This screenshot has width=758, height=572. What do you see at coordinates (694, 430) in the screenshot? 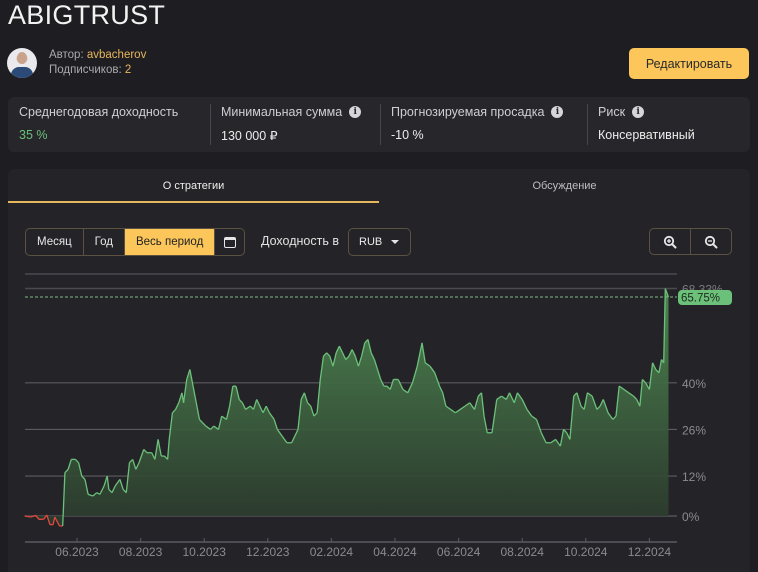
I see `y-tick-label: 26%` at bounding box center [694, 430].